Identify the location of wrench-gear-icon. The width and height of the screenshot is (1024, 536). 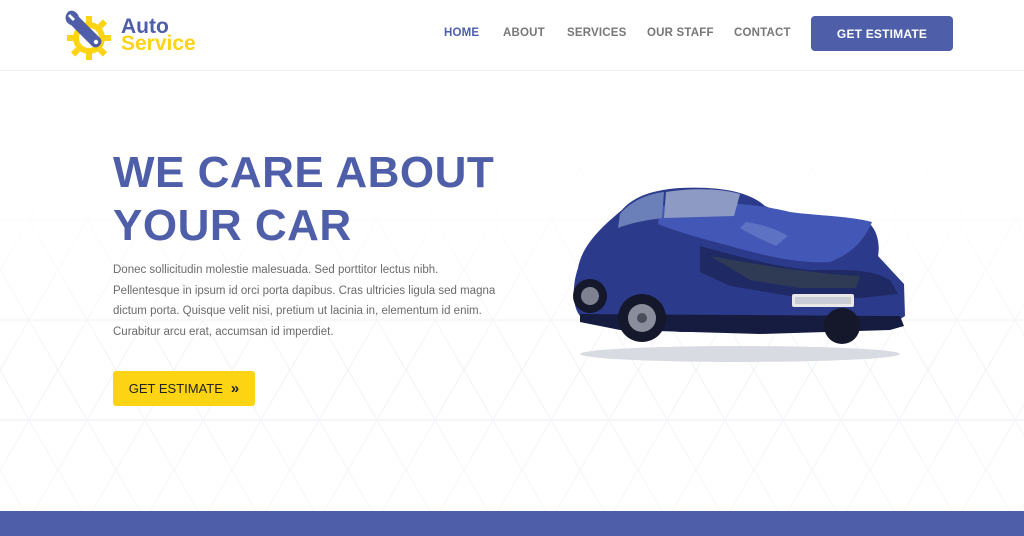
(88, 35).